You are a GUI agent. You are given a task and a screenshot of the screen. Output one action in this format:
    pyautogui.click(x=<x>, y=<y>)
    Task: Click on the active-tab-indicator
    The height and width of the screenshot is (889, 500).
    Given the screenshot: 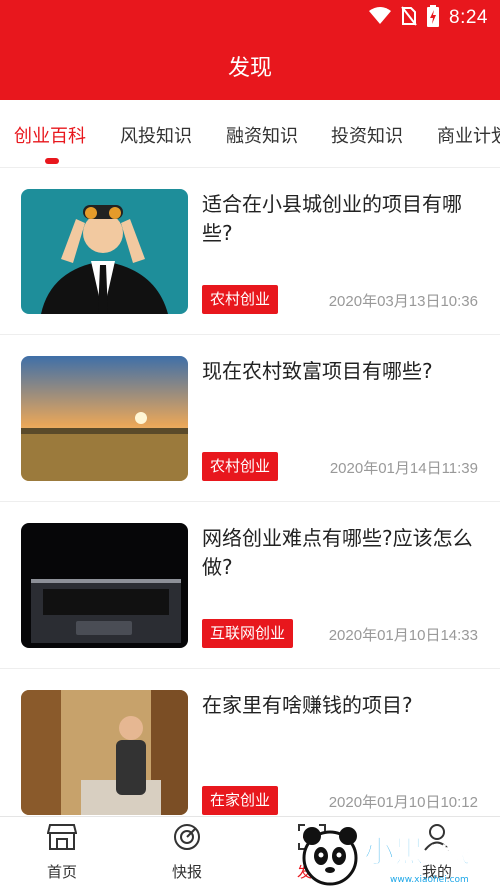 What is the action you would take?
    pyautogui.click(x=52, y=161)
    